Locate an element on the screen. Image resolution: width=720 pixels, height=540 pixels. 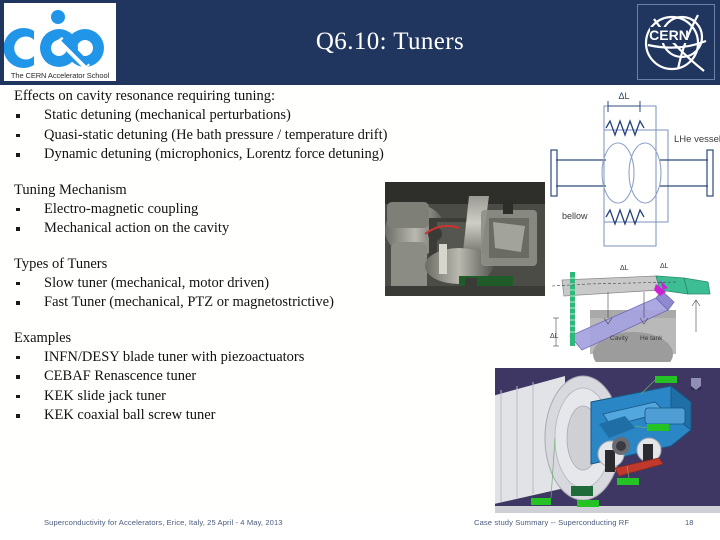
bellow-label: bellow is located at coordinates (575, 216).